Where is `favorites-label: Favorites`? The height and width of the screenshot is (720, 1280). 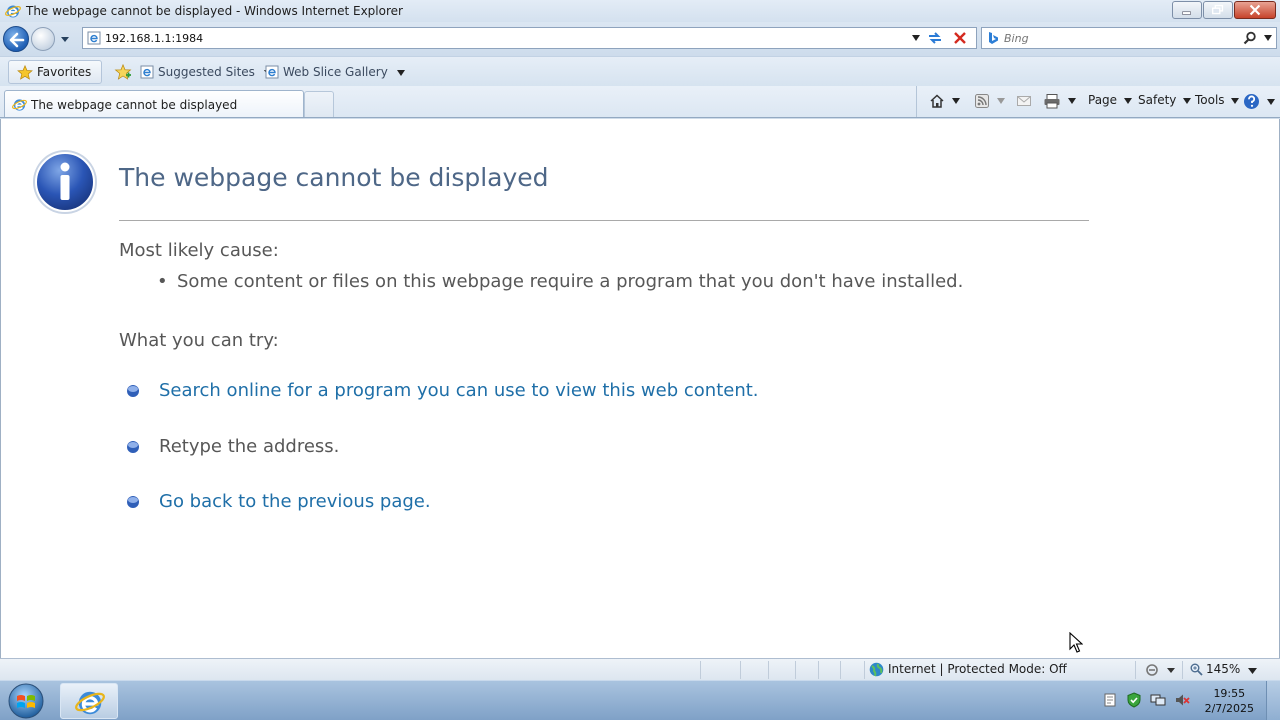
favorites-label: Favorites is located at coordinates (64, 72).